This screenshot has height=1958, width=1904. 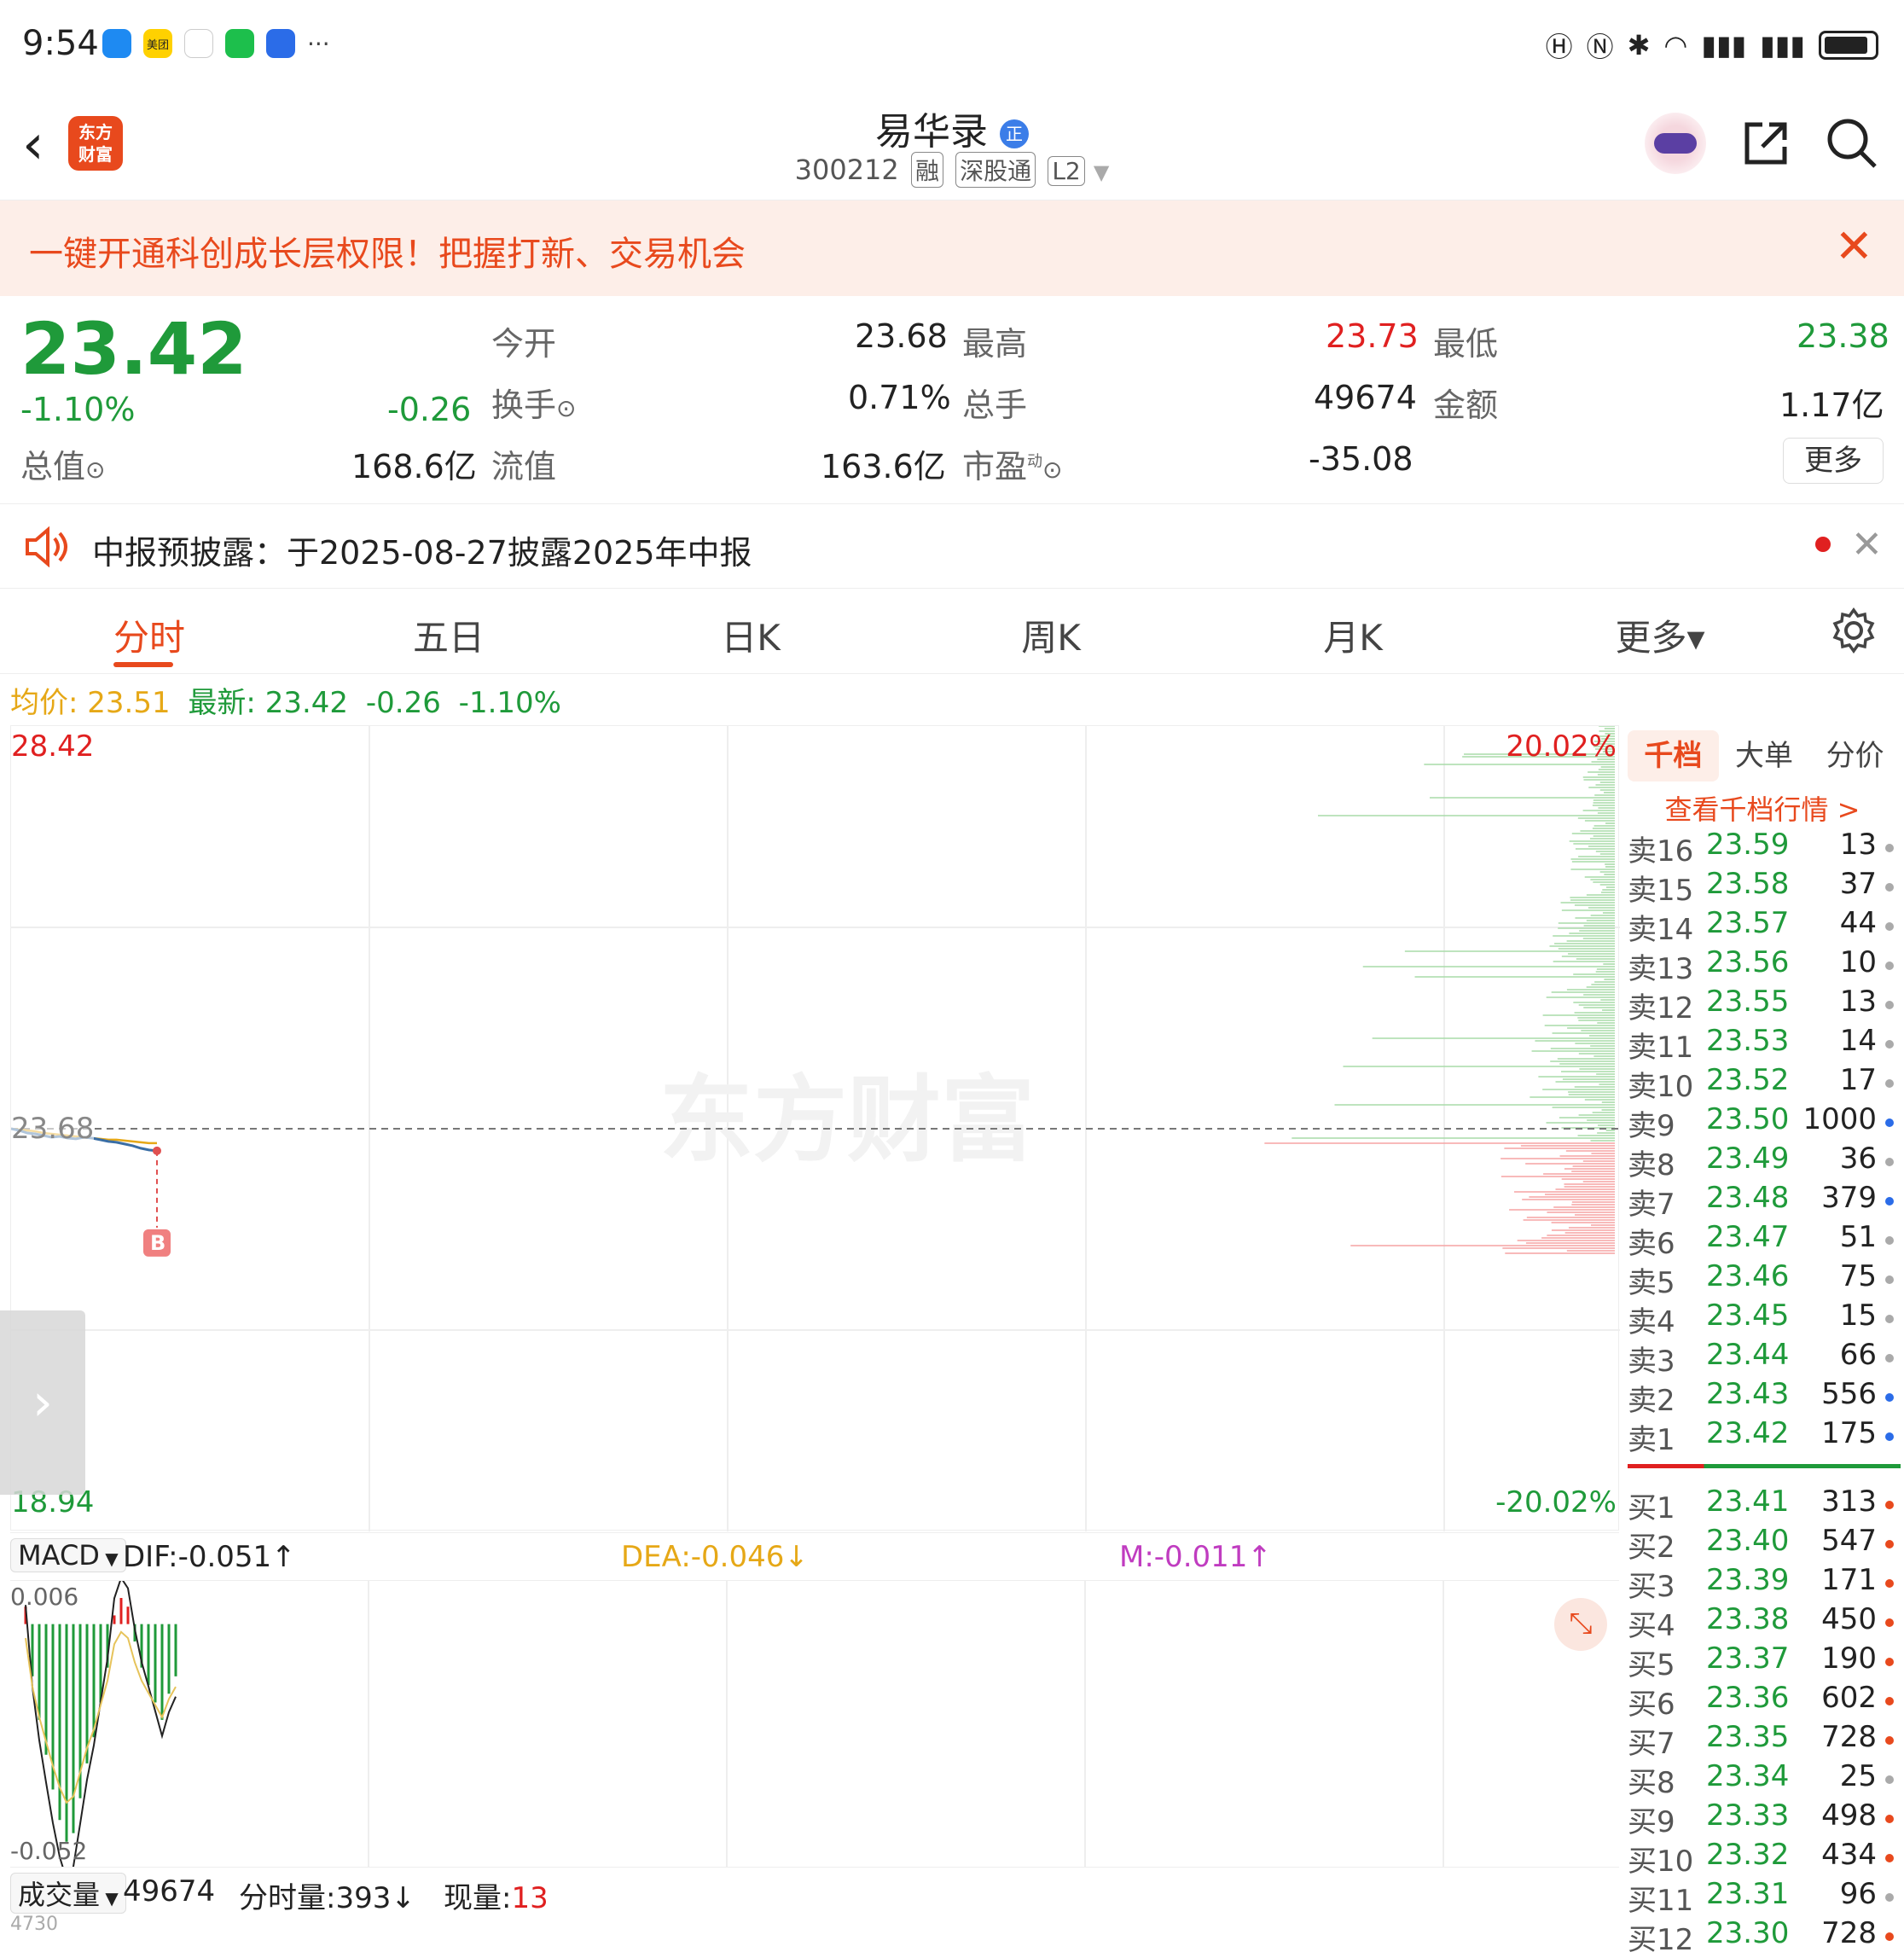 I want to click on level-price: 23.41, so click(x=1748, y=1501).